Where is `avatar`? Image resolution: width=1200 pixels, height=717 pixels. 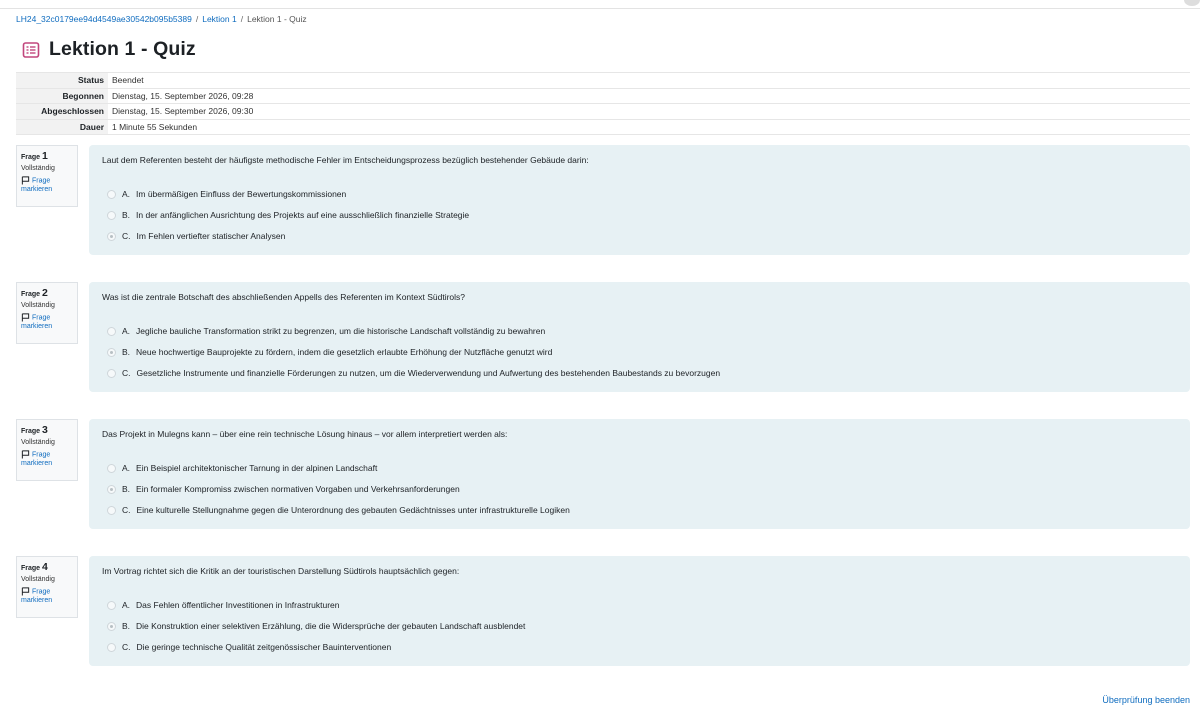 avatar is located at coordinates (1192, 3).